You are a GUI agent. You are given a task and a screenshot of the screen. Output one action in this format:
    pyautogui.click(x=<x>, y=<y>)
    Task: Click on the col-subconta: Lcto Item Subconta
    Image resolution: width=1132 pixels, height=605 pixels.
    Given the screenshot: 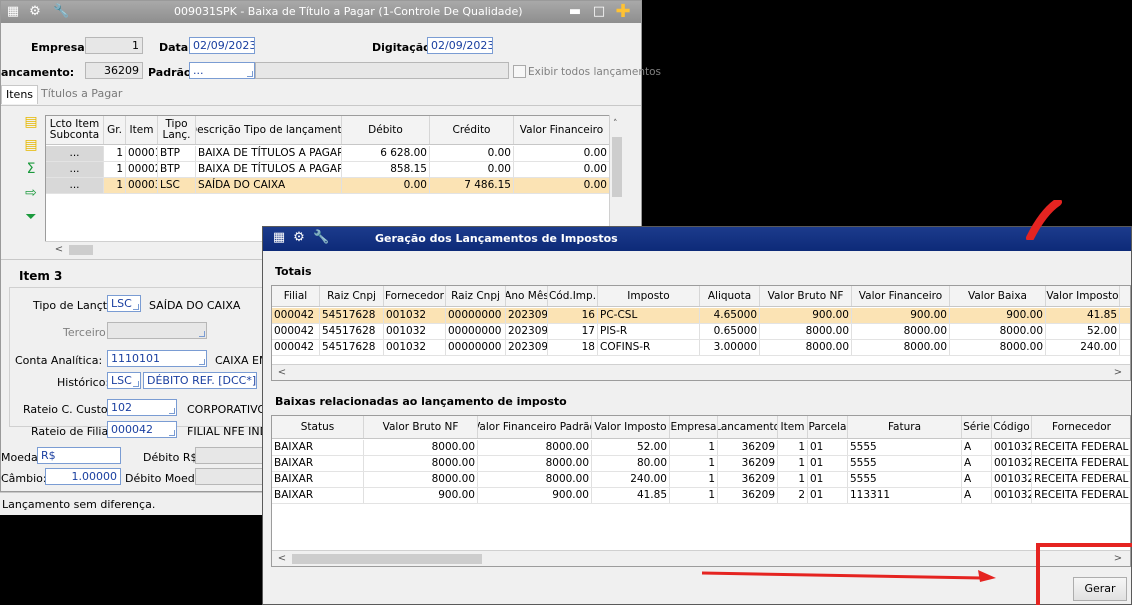 What is the action you would take?
    pyautogui.click(x=75, y=130)
    